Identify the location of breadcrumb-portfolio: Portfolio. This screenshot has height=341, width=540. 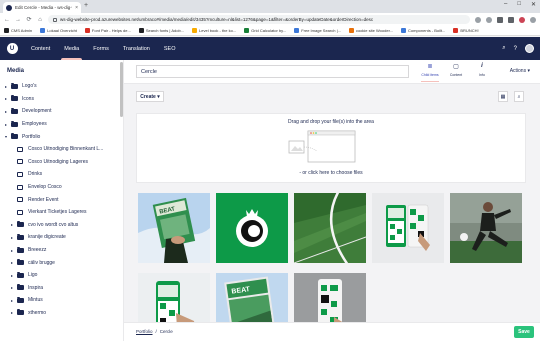
(144, 331).